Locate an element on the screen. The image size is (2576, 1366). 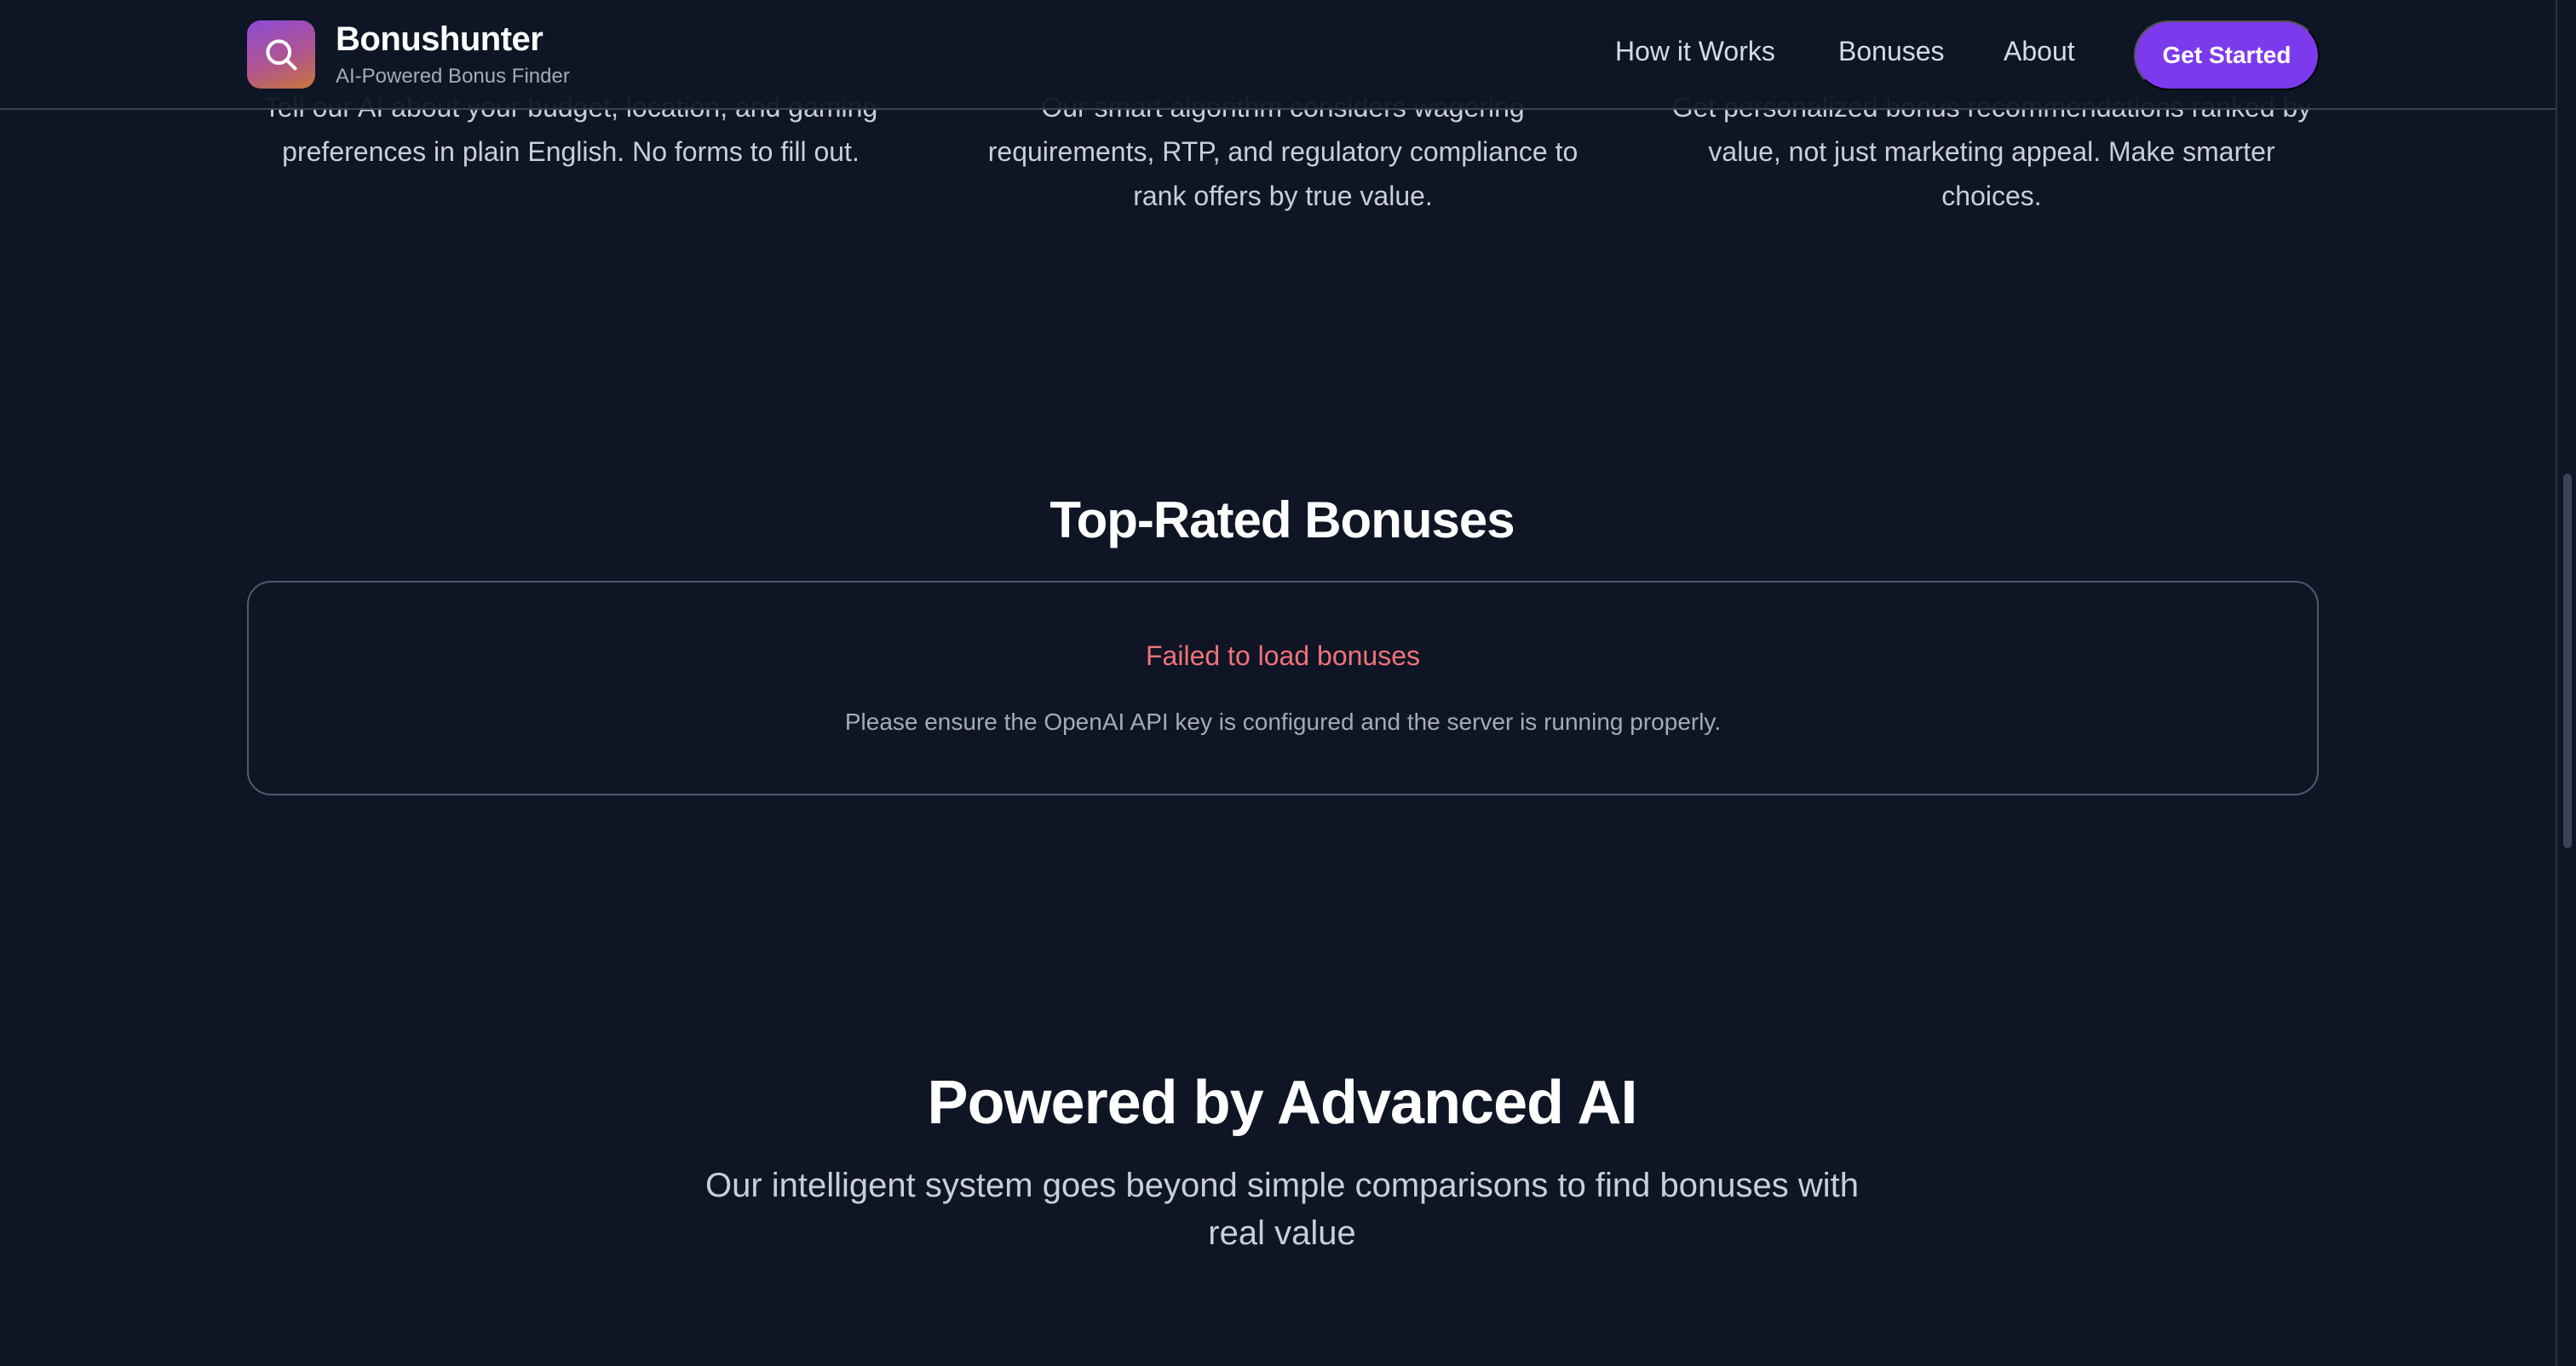
error-title: Failed to load bonuses is located at coordinates (1283, 655).